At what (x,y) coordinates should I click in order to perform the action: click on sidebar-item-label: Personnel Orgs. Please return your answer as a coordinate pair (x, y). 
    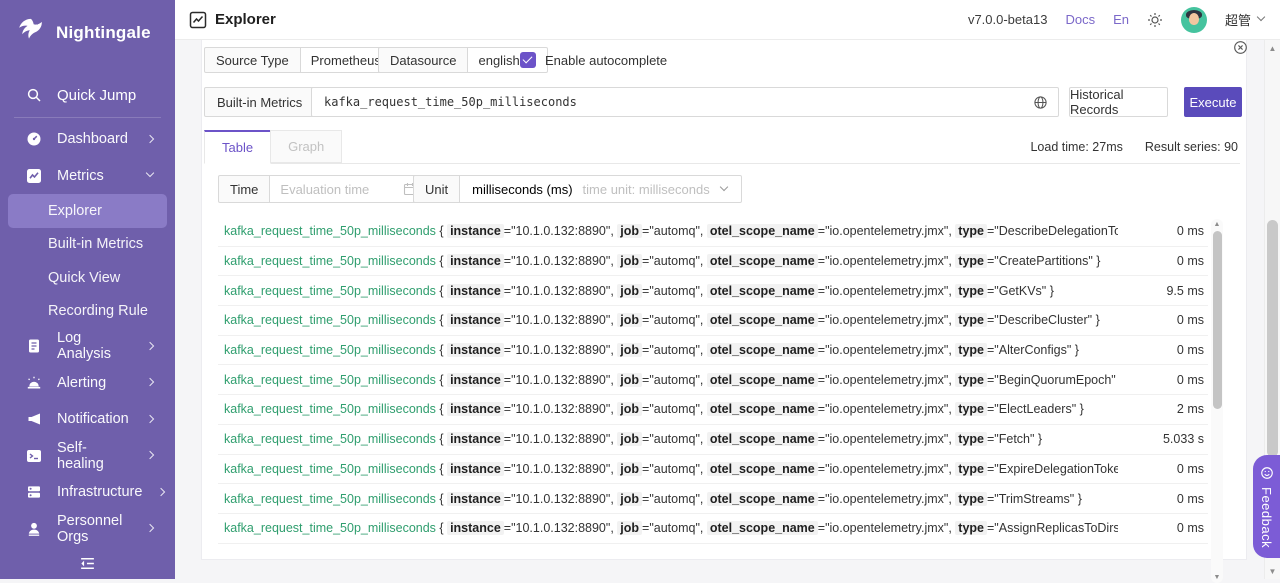
    Looking at the image, I should click on (94, 529).